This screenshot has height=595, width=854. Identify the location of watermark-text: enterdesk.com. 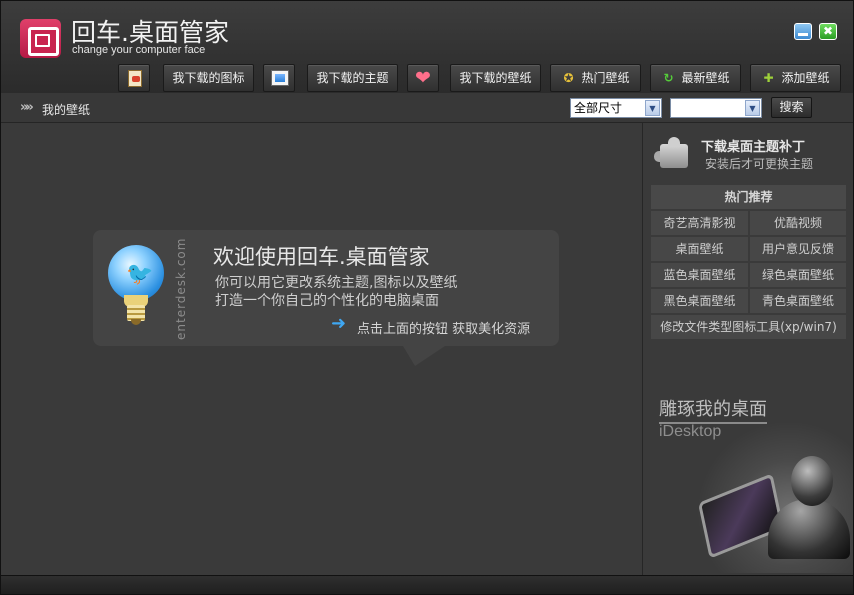
(181, 288).